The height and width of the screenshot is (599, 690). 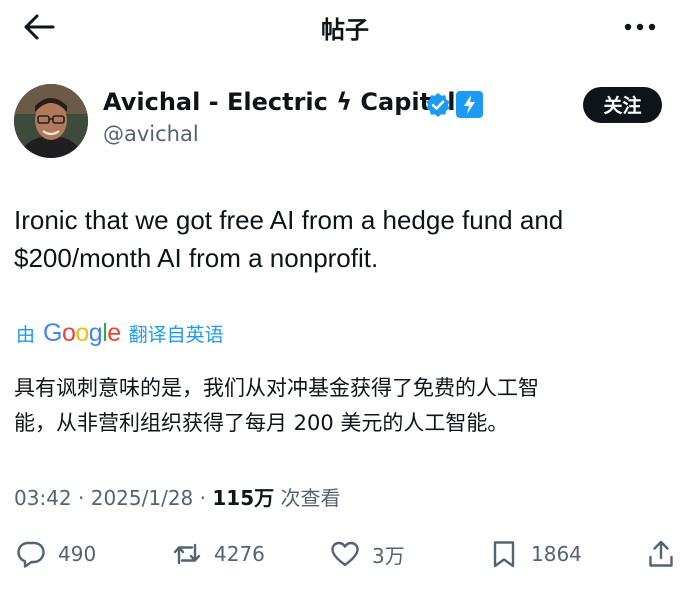 What do you see at coordinates (438, 105) in the screenshot?
I see `verified-icon` at bounding box center [438, 105].